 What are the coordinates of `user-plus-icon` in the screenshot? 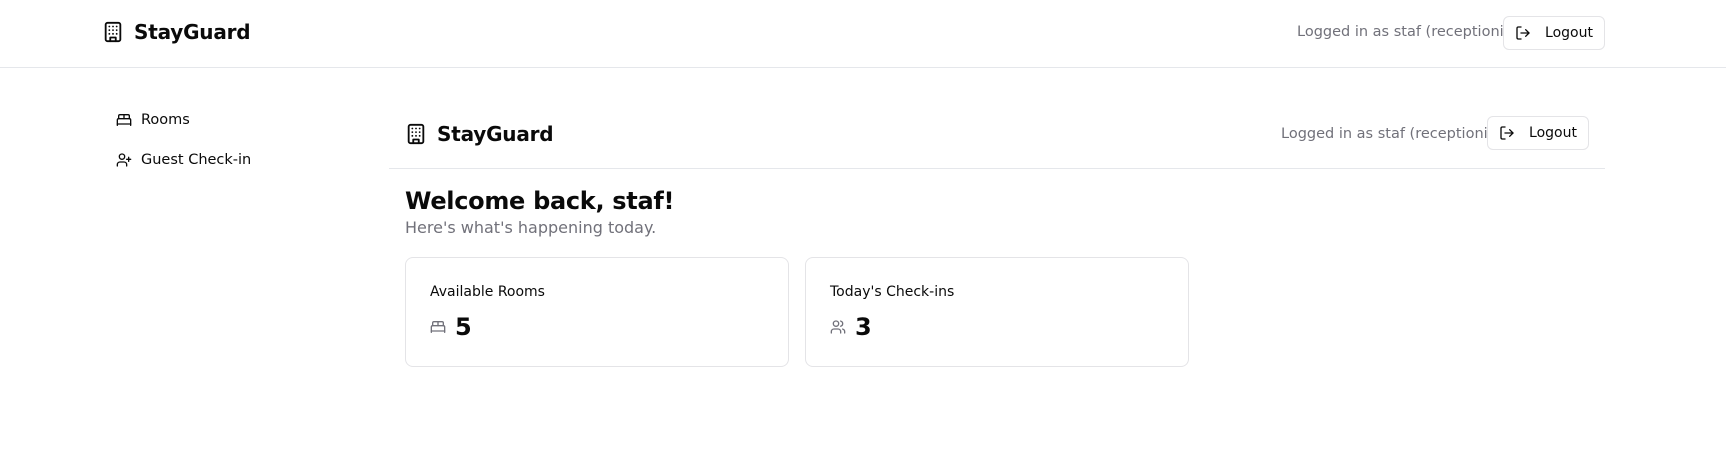 It's located at (124, 160).